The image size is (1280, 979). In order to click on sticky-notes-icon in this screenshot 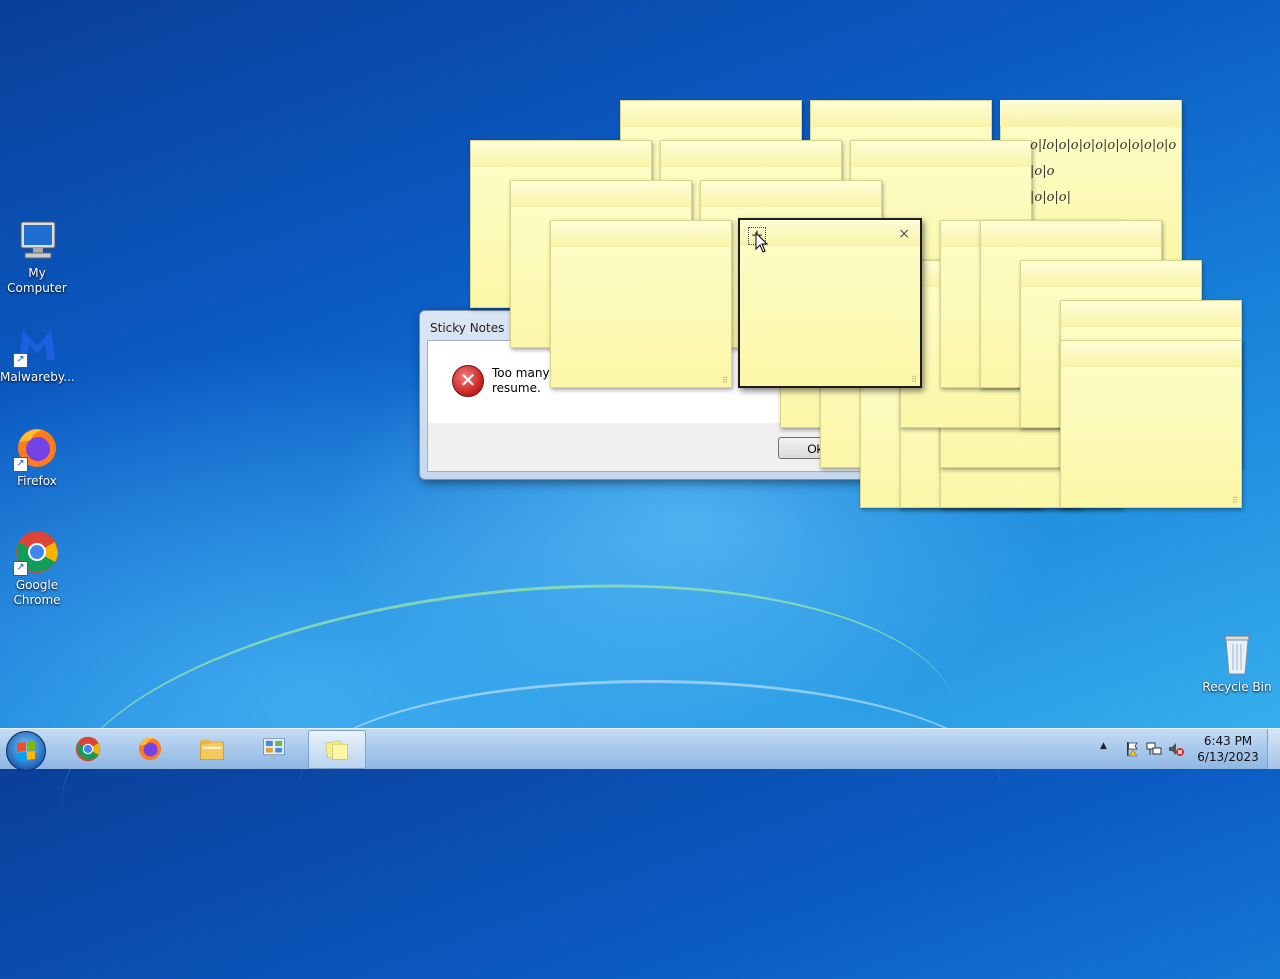, I will do `click(336, 750)`.